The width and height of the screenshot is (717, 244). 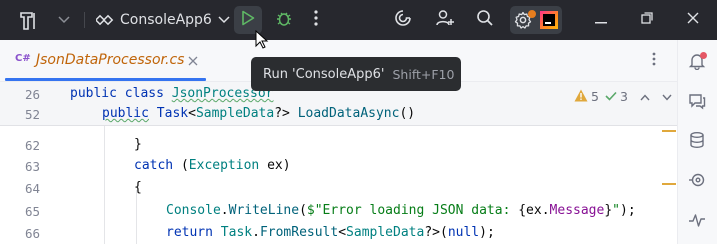 I want to click on settings-button, so click(x=536, y=20).